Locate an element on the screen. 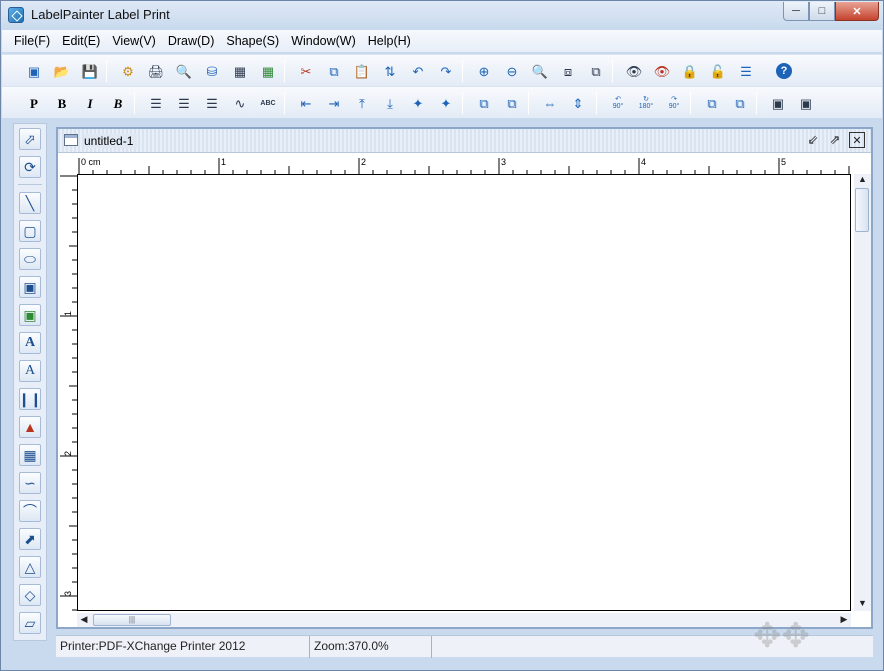  bold-button: B is located at coordinates (62, 103).